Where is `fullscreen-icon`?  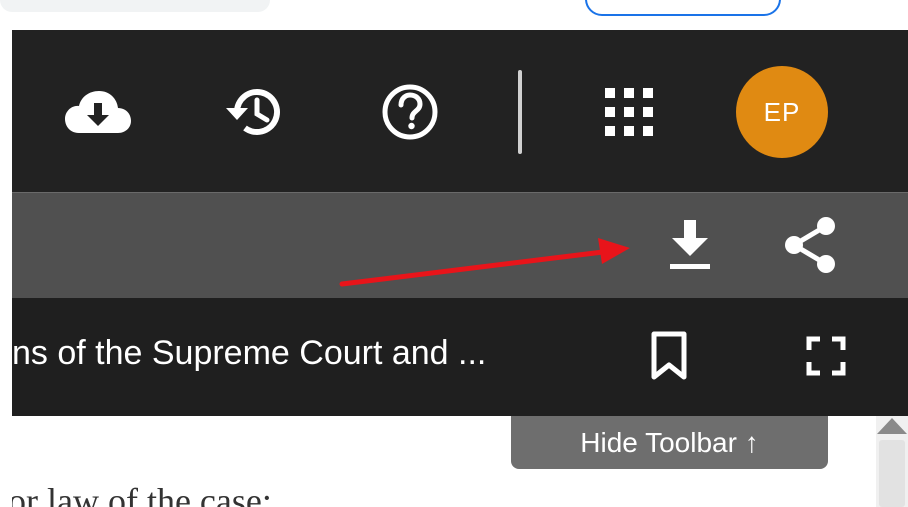 fullscreen-icon is located at coordinates (826, 356).